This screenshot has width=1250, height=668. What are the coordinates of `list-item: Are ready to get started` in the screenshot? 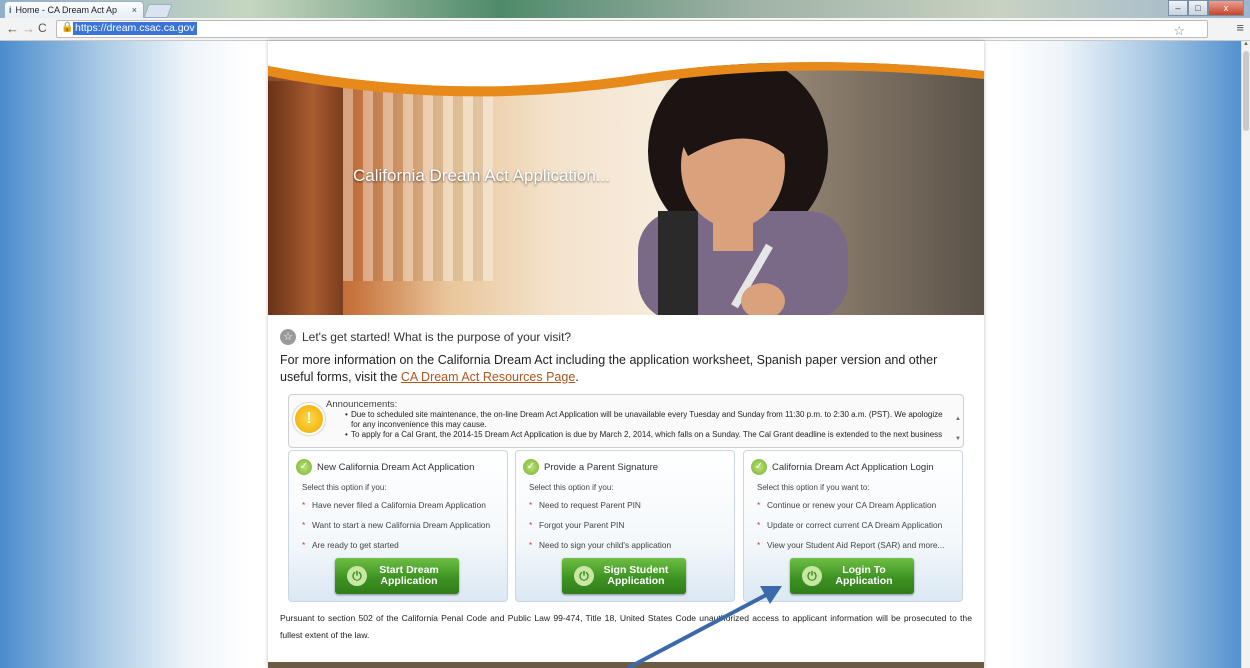 It's located at (396, 550).